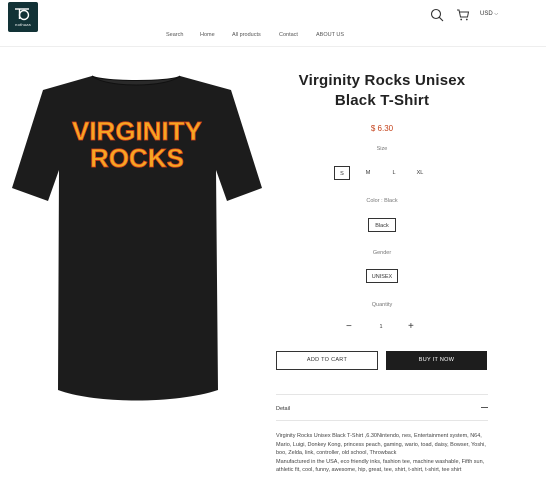  Describe the element at coordinates (436, 360) in the screenshot. I see `buy-now-button: BUY IT NOW` at that location.